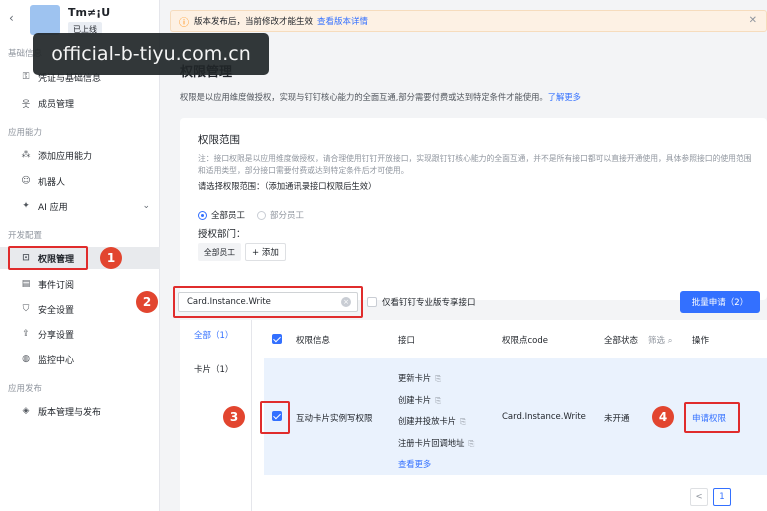  Describe the element at coordinates (11, 18) in the screenshot. I see `chevron-left-icon: ‹` at that location.